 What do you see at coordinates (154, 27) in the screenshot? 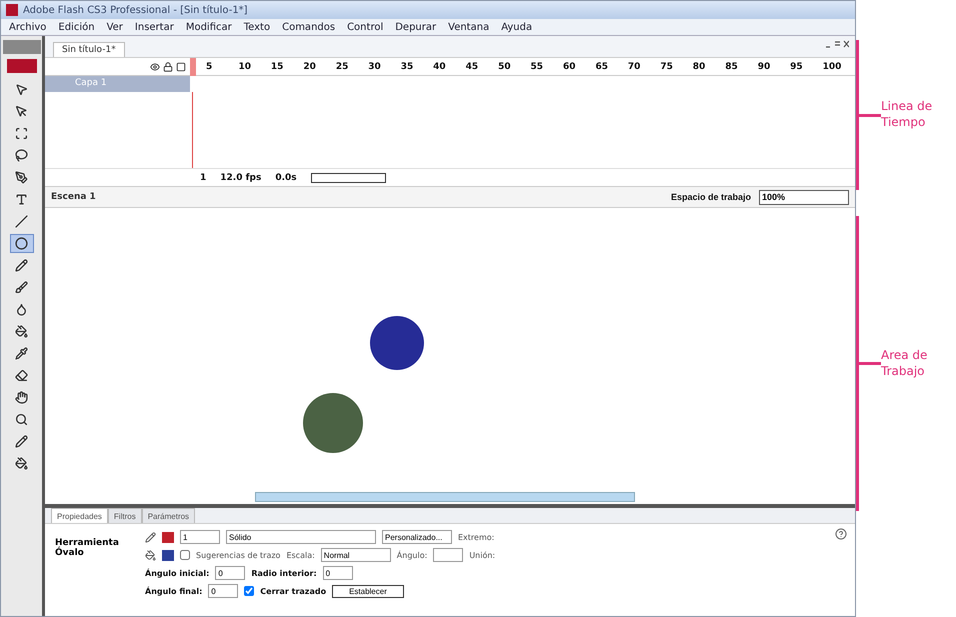
I see `menu-item: Insertar` at bounding box center [154, 27].